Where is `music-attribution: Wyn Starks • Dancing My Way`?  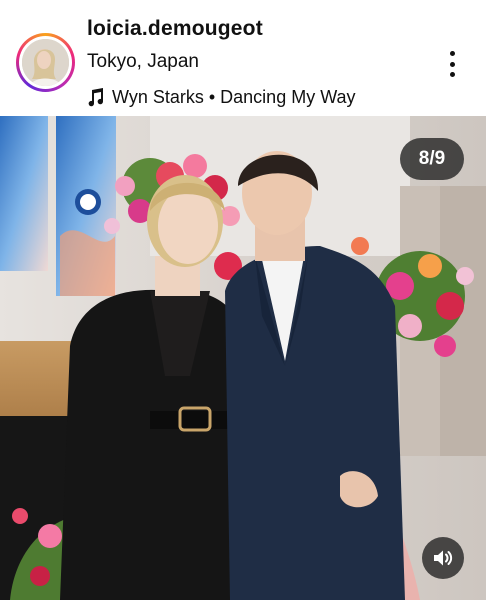
music-attribution: Wyn Starks • Dancing My Way is located at coordinates (221, 97).